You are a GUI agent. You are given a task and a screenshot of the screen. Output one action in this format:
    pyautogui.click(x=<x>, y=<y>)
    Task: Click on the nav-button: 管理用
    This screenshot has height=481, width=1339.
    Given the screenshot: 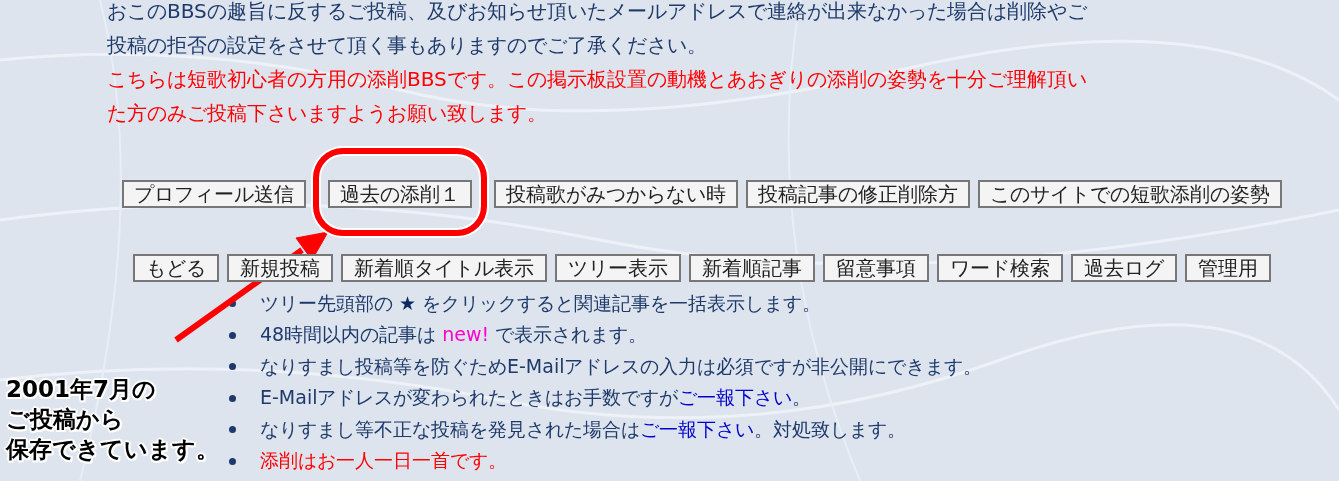 What is the action you would take?
    pyautogui.click(x=1228, y=268)
    